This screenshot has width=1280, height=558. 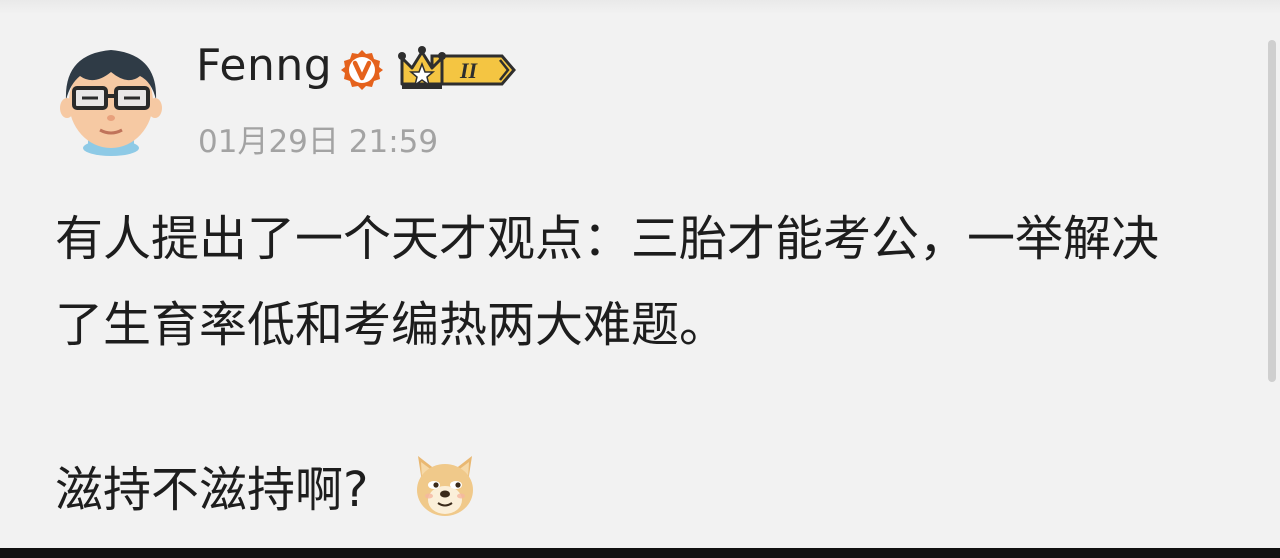 I want to click on verified-v-icon, so click(x=362, y=70).